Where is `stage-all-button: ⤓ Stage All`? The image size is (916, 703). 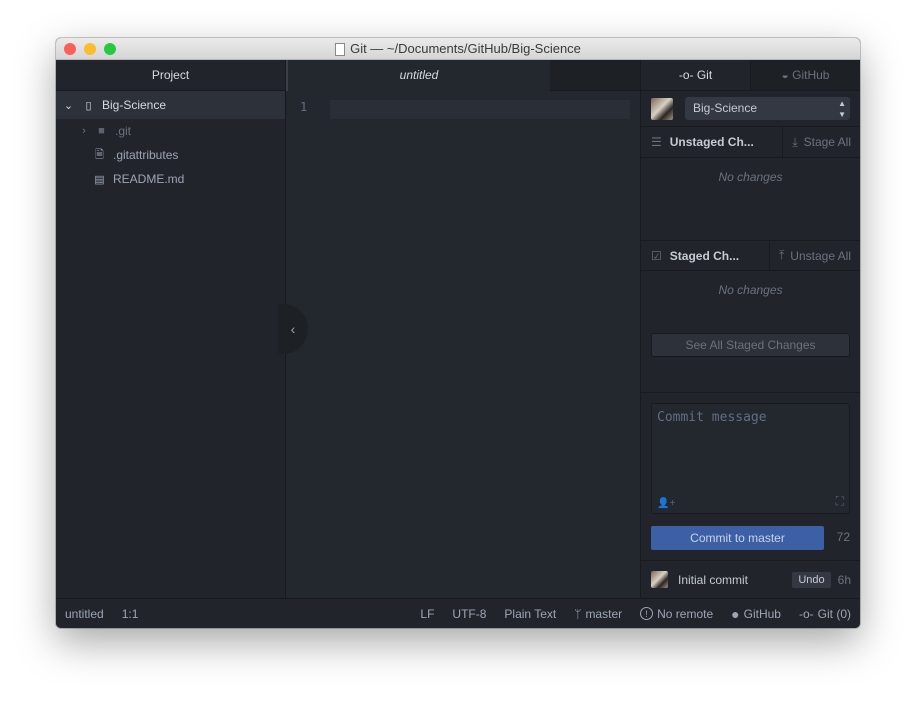
stage-all-button: ⤓ Stage All is located at coordinates (821, 142).